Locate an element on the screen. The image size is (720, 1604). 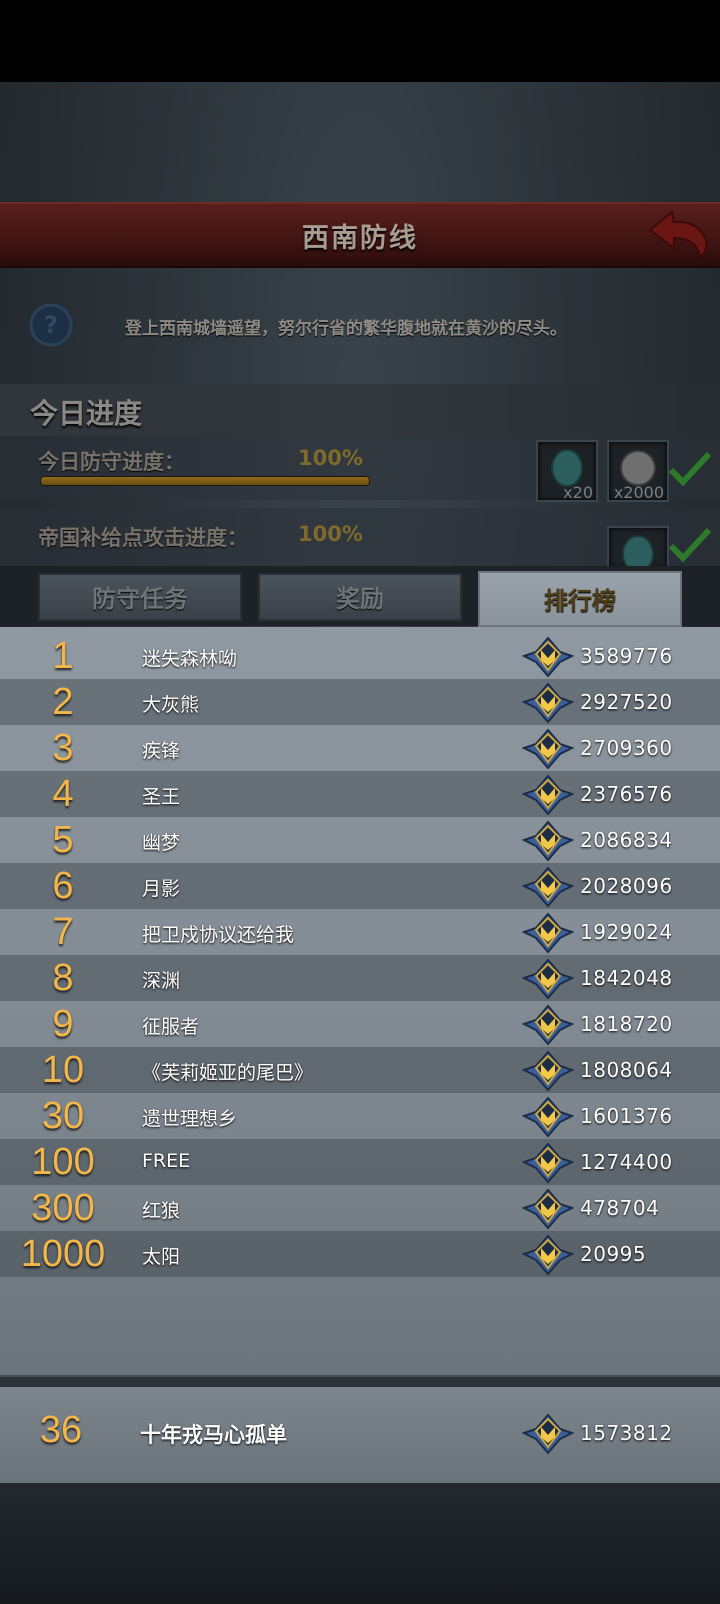
player-name: 月影 is located at coordinates (161, 889).